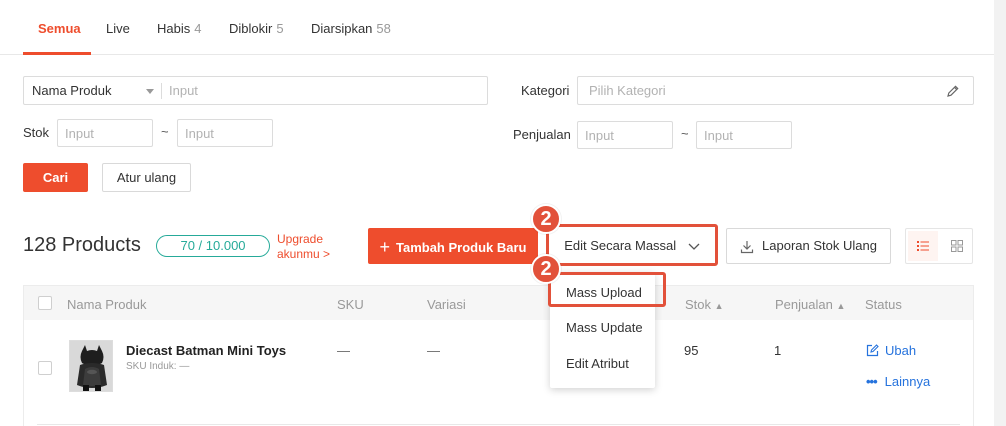  Describe the element at coordinates (775, 90) in the screenshot. I see `kategori-select: Pilih Kategori` at that location.